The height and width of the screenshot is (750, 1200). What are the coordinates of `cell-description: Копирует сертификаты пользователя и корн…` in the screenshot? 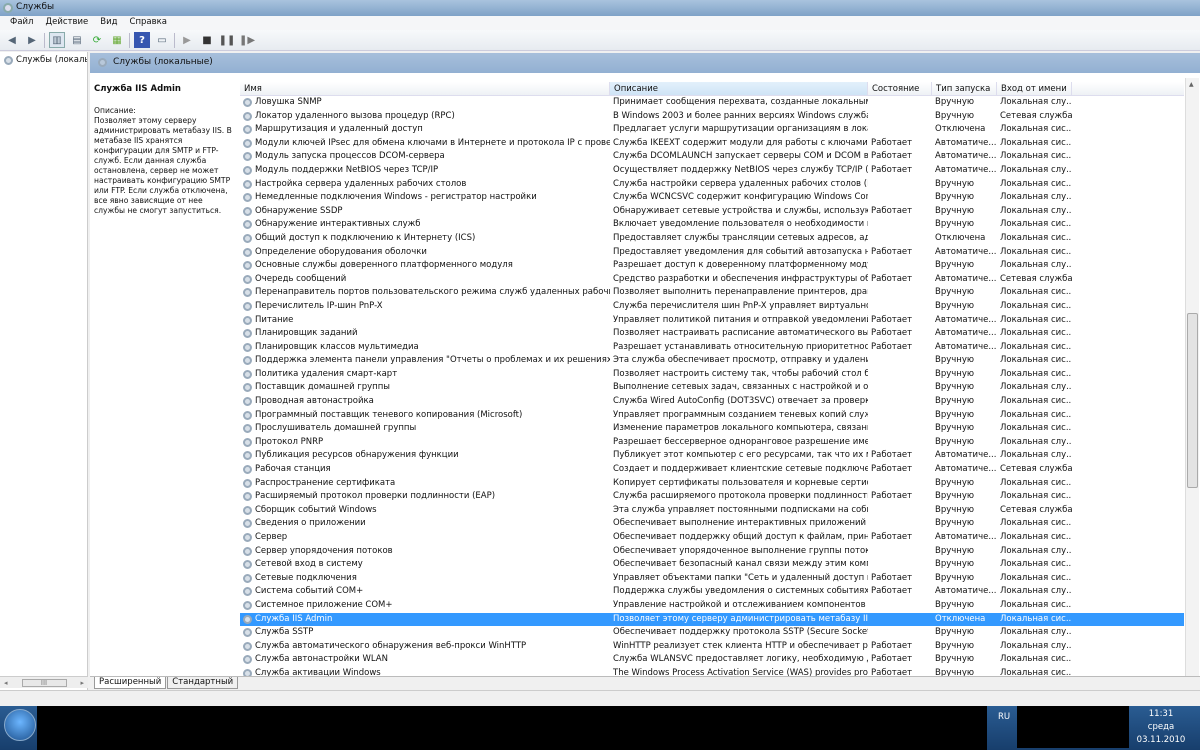 It's located at (740, 482).